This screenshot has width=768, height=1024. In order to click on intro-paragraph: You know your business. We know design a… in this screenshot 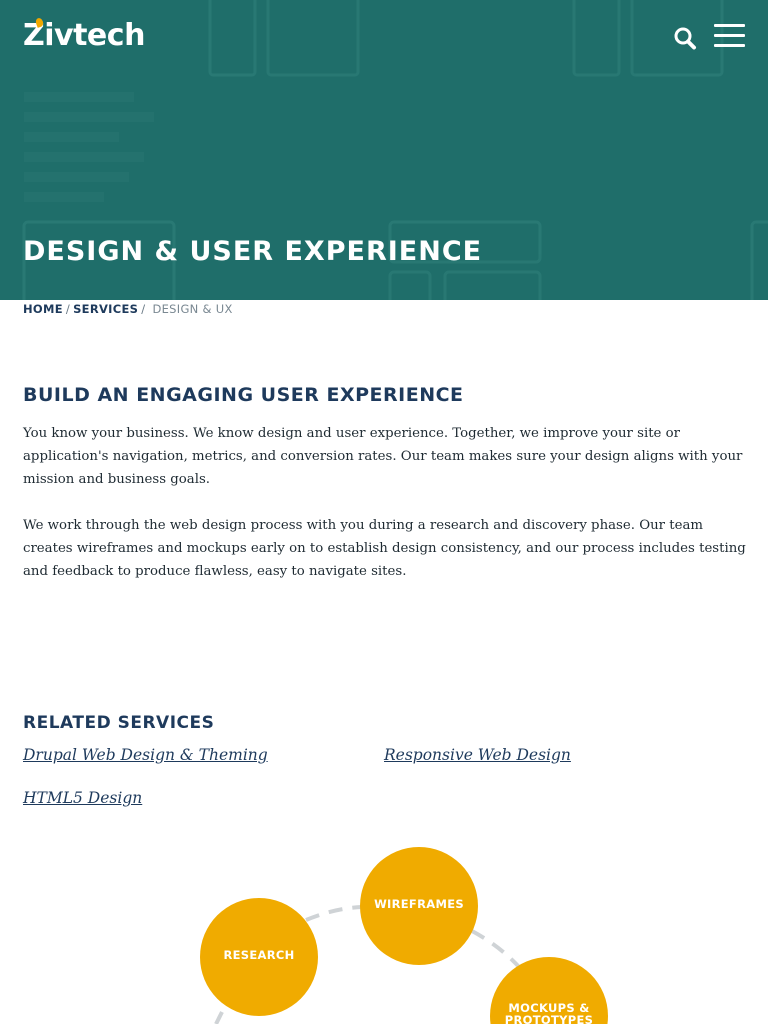, I will do `click(383, 456)`.